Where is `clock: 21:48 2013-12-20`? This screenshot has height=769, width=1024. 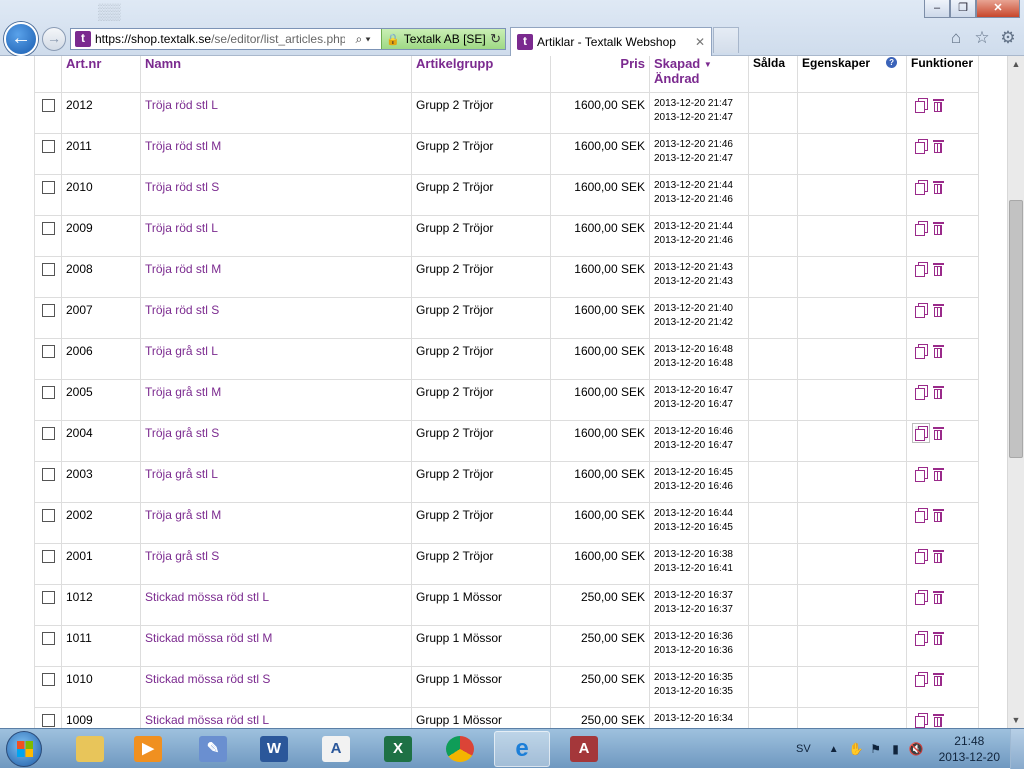
clock: 21:48 2013-12-20 is located at coordinates (969, 749).